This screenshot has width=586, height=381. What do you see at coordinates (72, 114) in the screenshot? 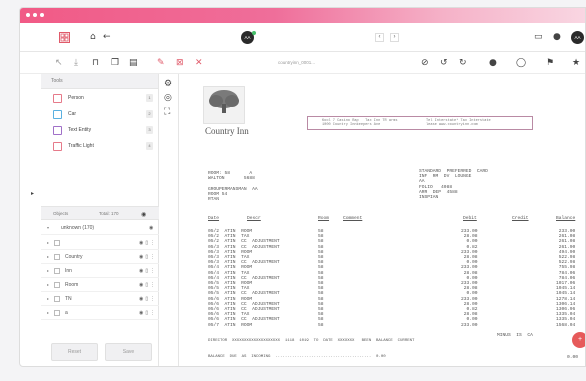
I see `tool-label: Car` at bounding box center [72, 114].